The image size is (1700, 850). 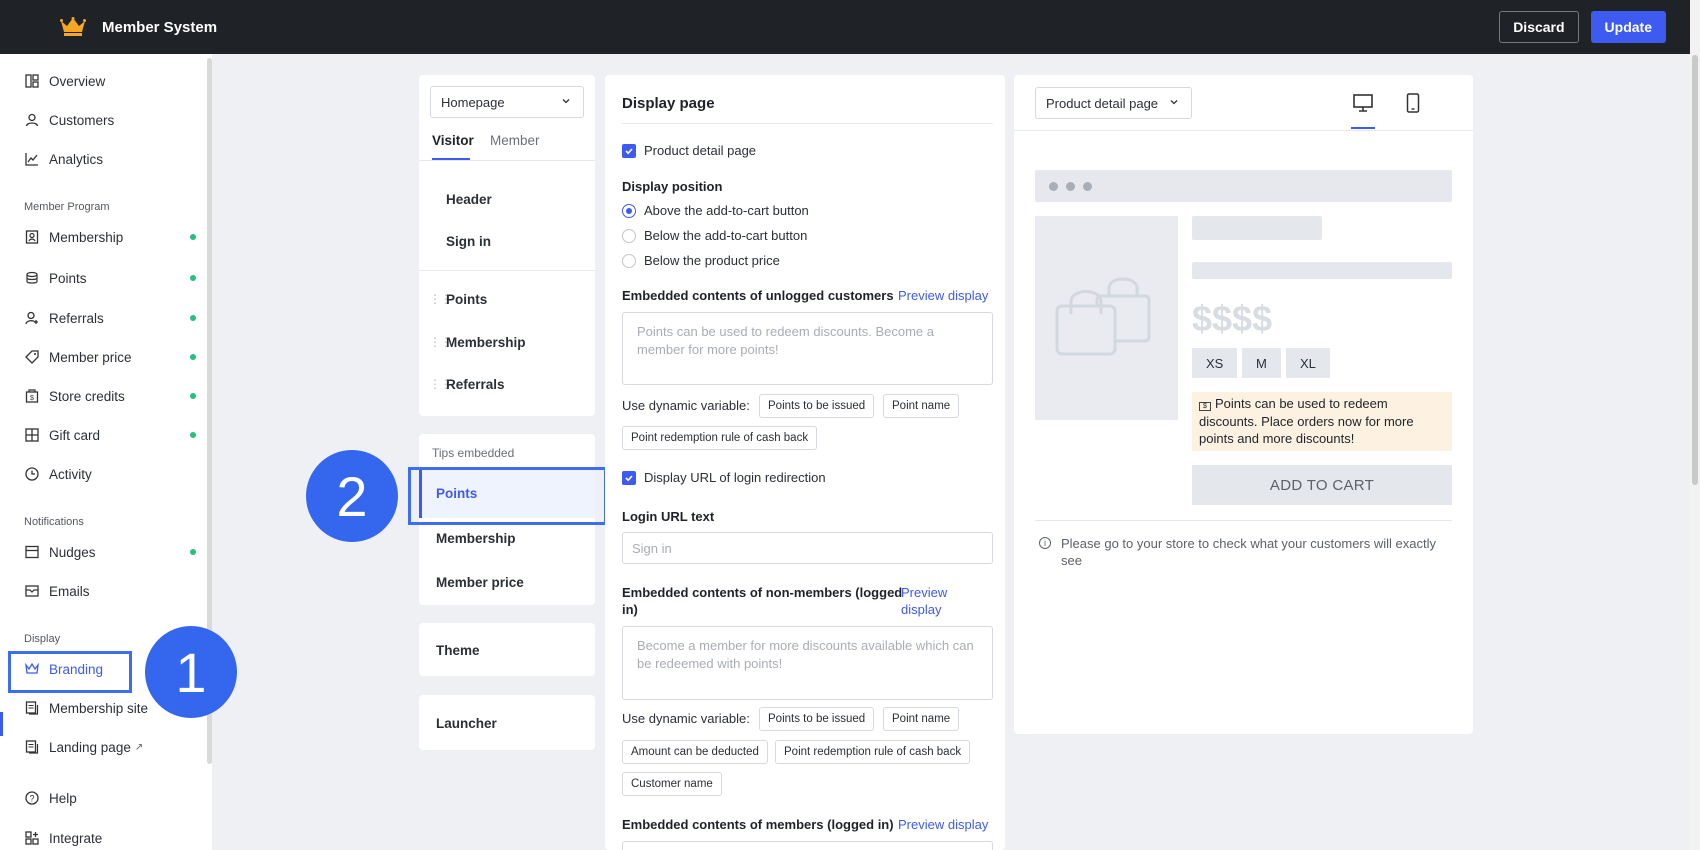 I want to click on nav-referrals: Referrals, so click(x=475, y=384).